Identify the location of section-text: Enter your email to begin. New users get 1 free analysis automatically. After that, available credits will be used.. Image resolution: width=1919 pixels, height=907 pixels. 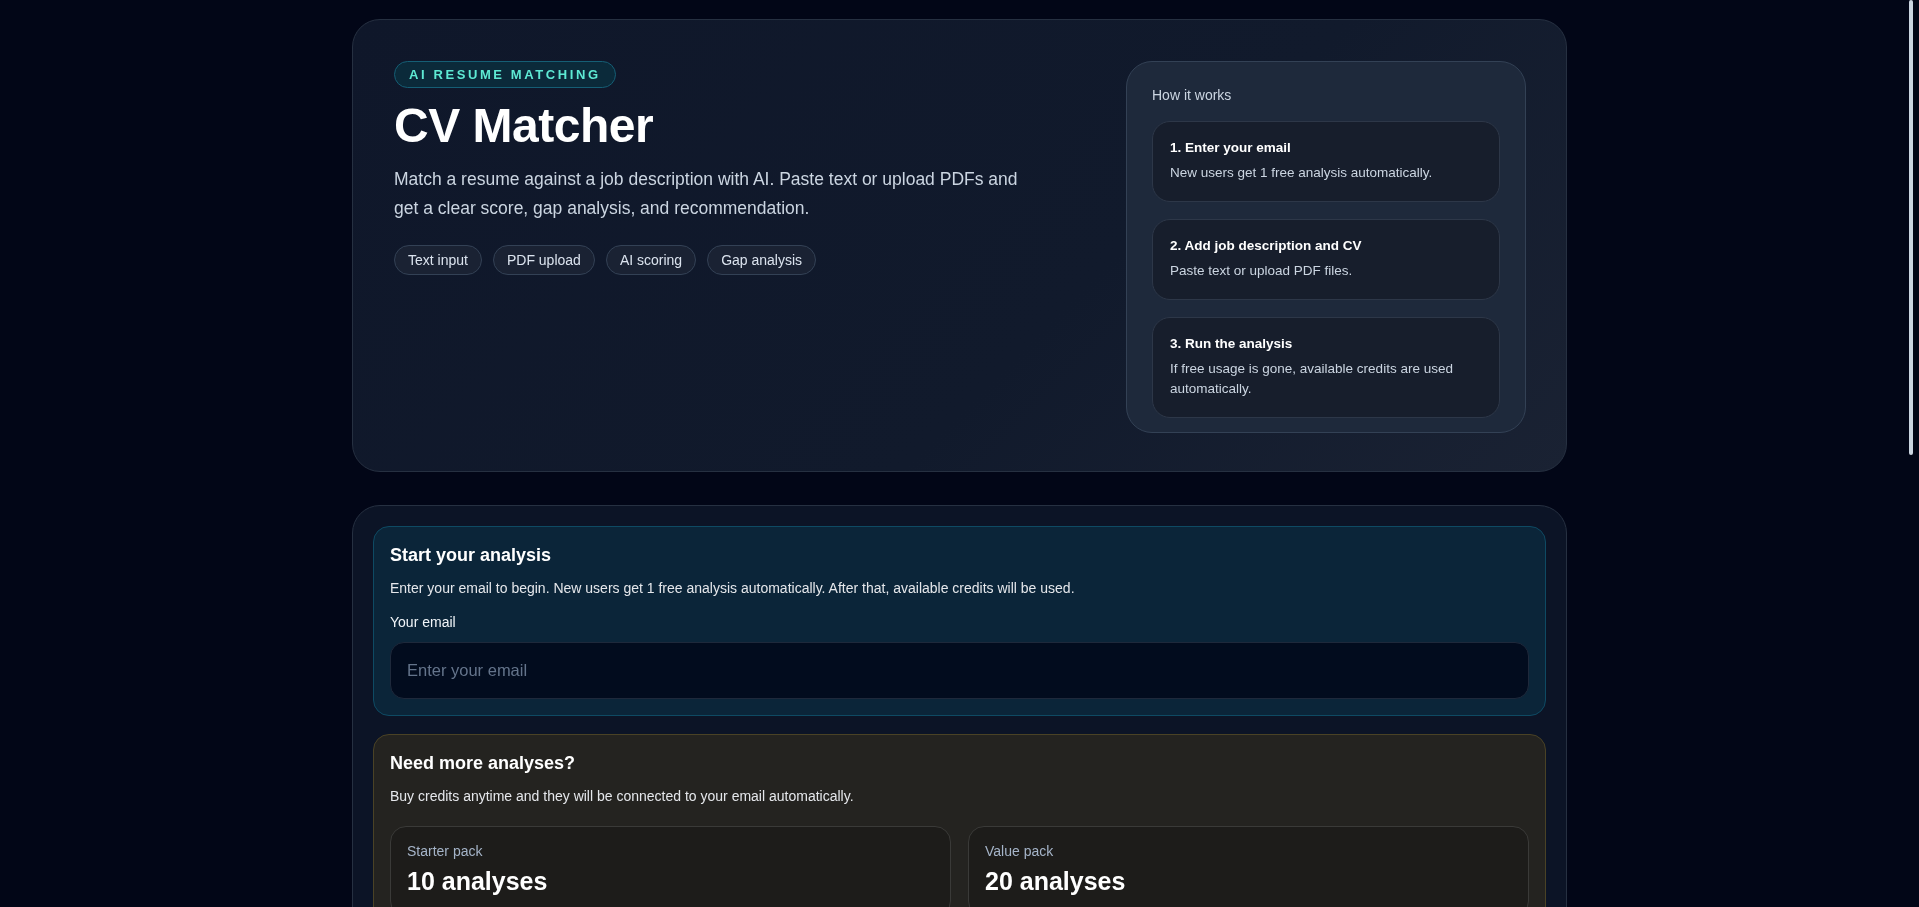
(733, 588).